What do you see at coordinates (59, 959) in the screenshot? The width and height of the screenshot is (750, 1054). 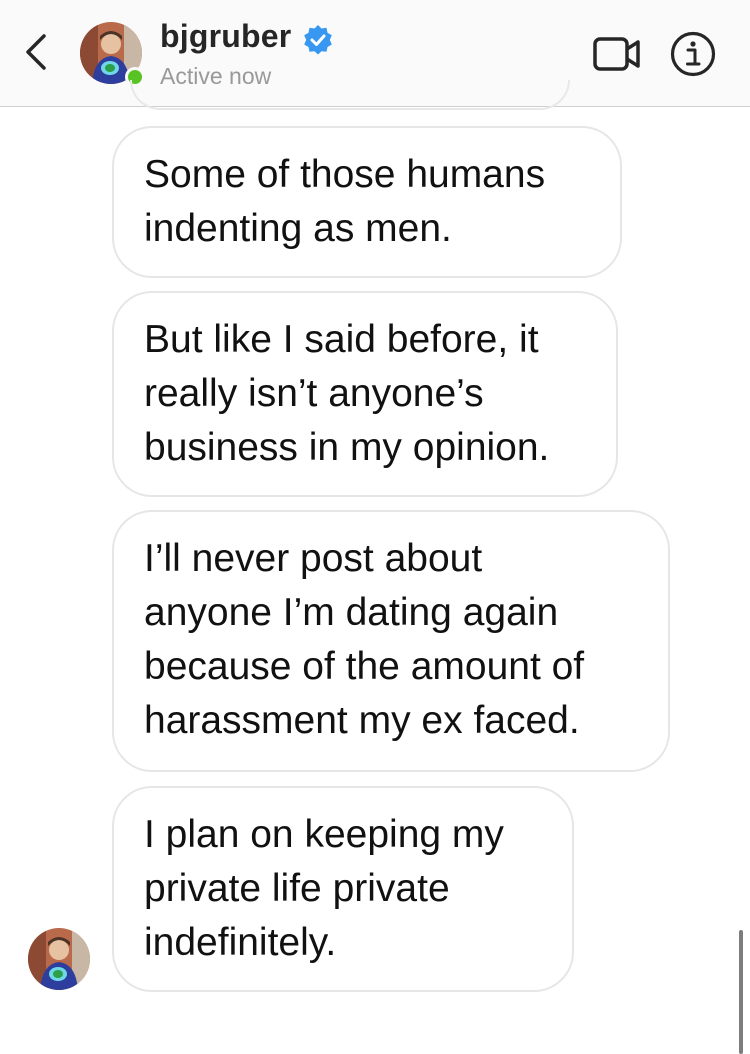 I see `sender-avatar` at bounding box center [59, 959].